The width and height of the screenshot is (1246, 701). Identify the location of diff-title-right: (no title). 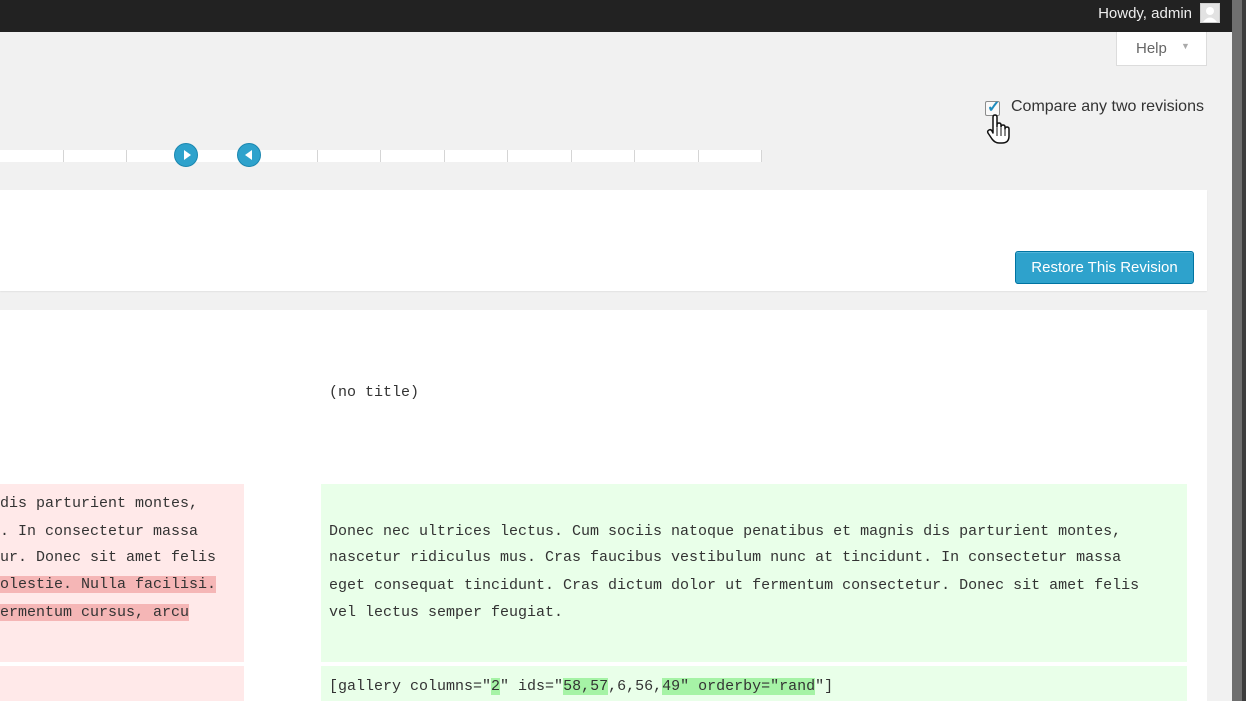
(374, 392).